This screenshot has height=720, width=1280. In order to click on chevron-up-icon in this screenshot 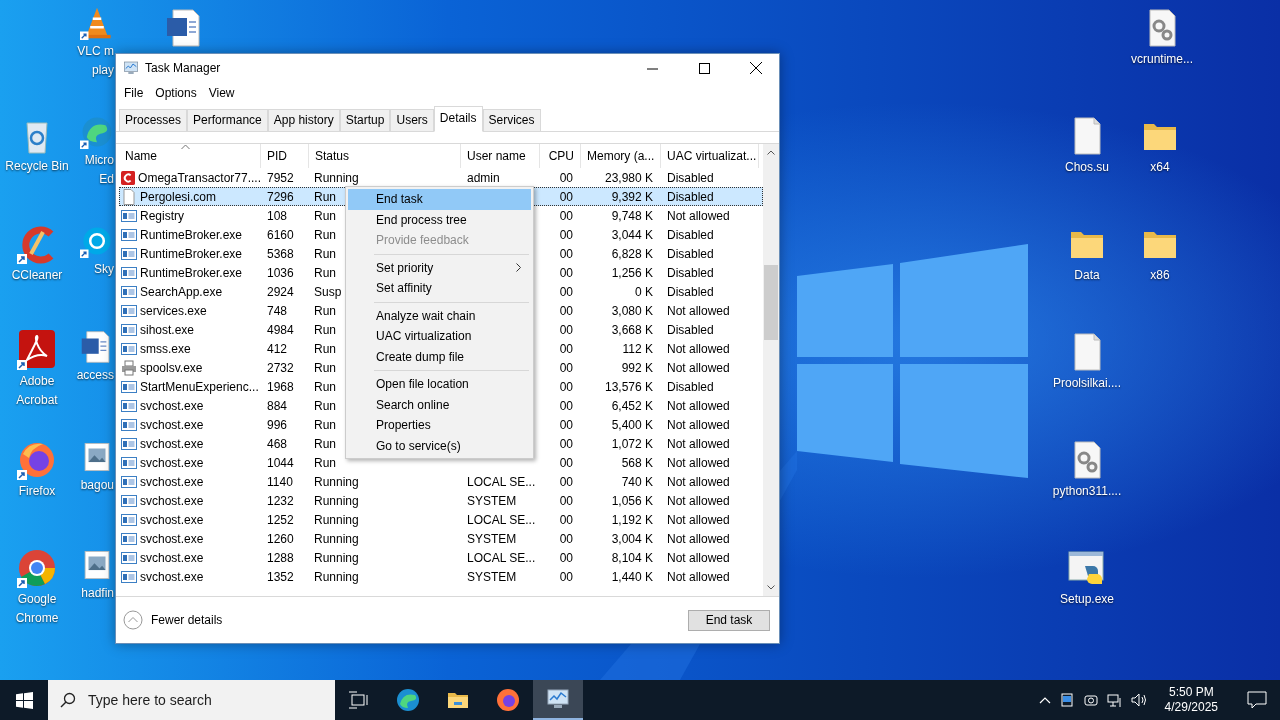, I will do `click(1044, 700)`.